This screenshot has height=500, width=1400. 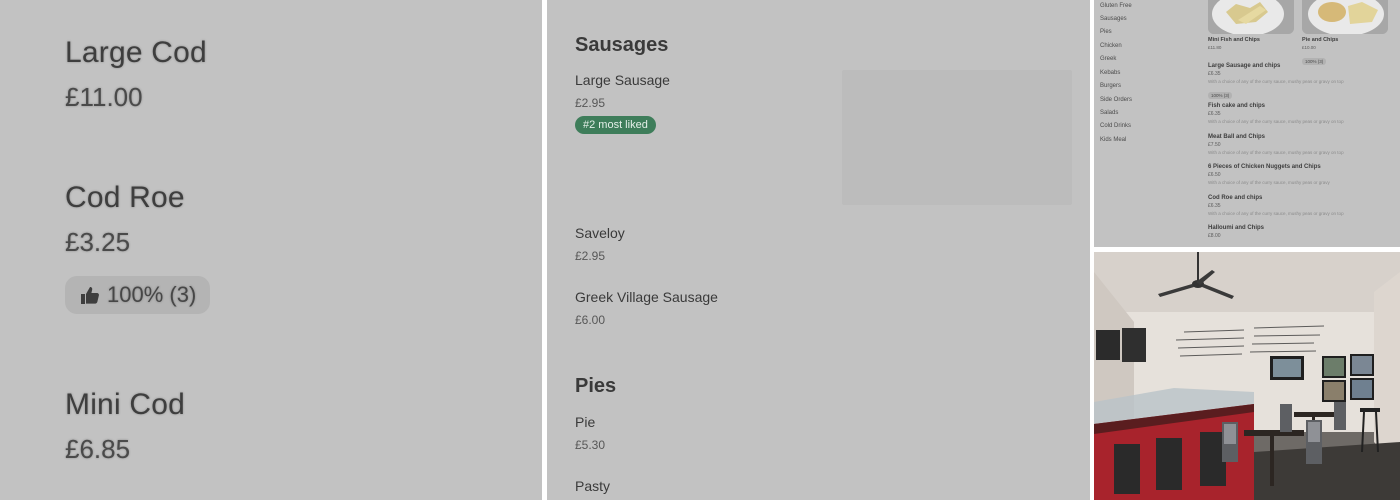 I want to click on thumbs-up-icon, so click(x=90, y=295).